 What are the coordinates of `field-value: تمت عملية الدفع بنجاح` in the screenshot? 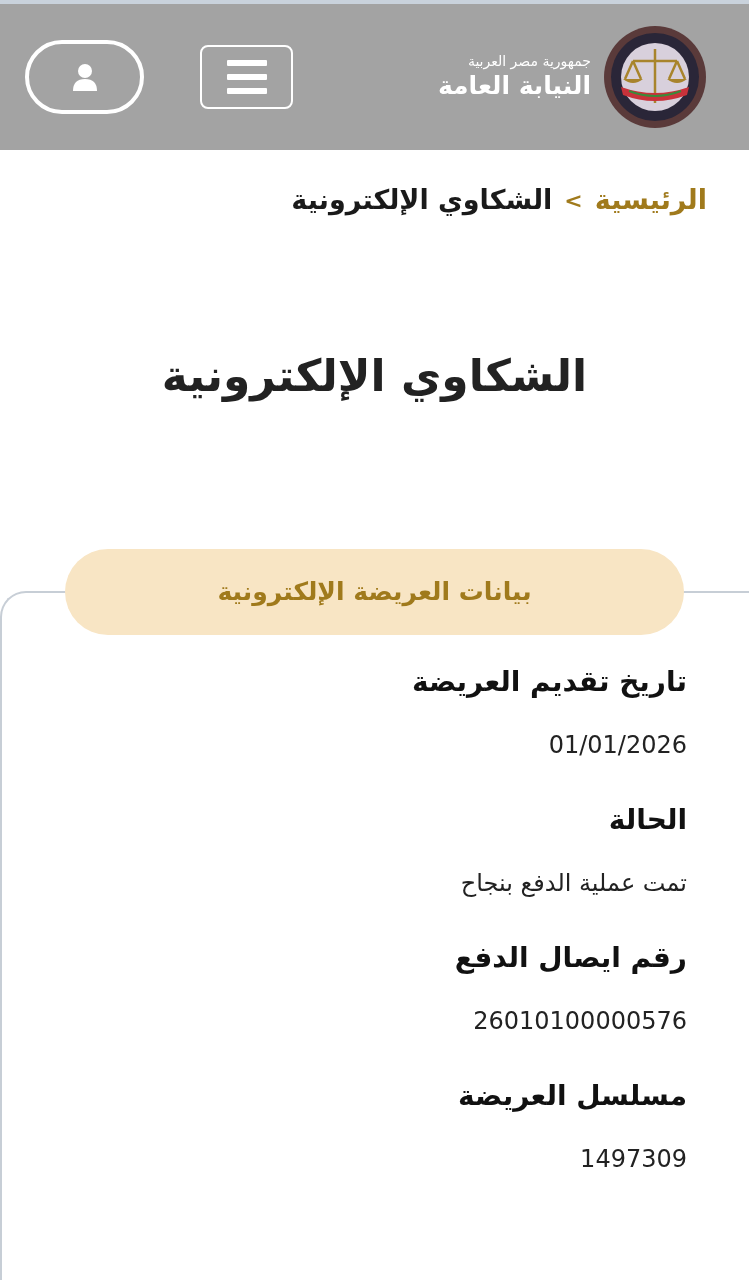 It's located at (573, 883).